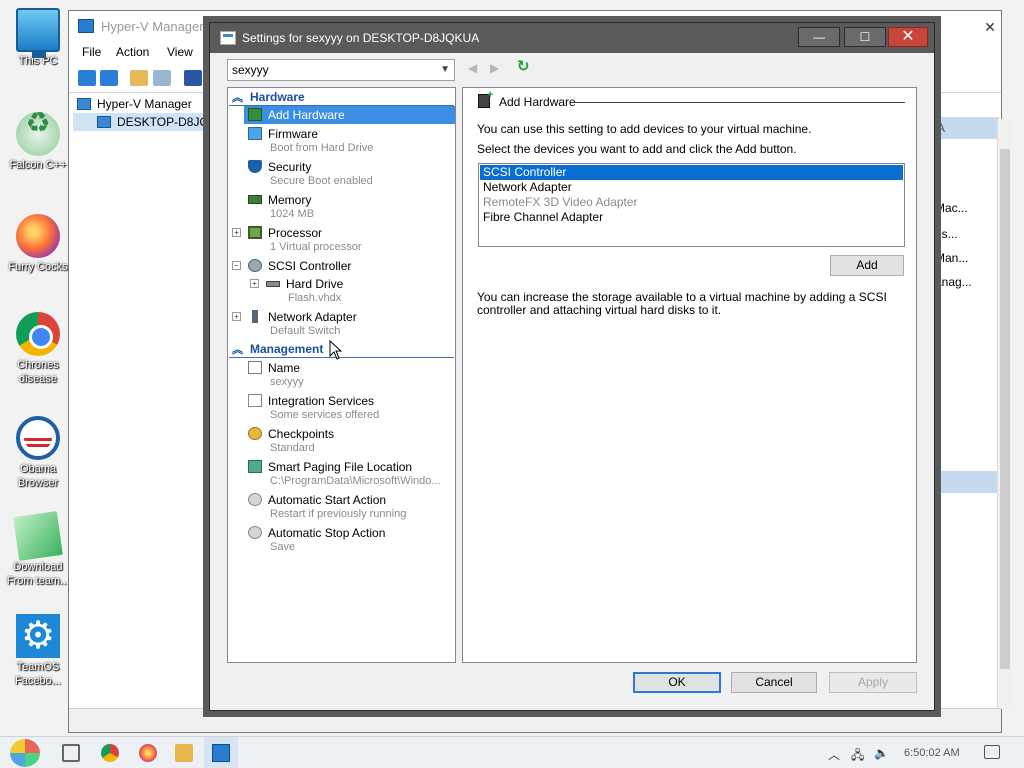 The width and height of the screenshot is (1024, 768). Describe the element at coordinates (908, 37) in the screenshot. I see `dialog-close-button: ✕` at that location.